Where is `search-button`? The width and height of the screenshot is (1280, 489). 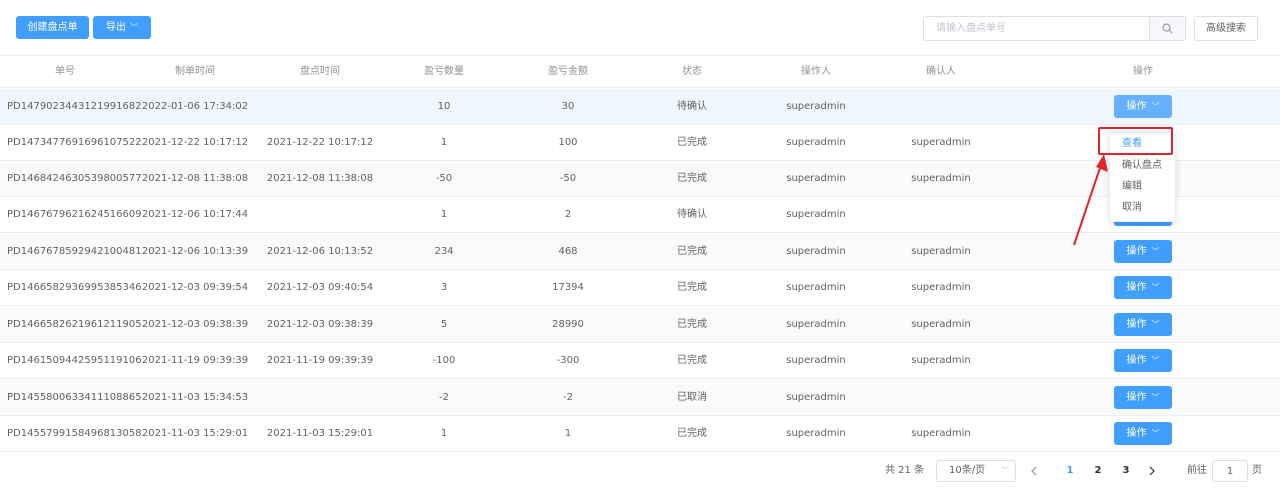
search-button is located at coordinates (1167, 28).